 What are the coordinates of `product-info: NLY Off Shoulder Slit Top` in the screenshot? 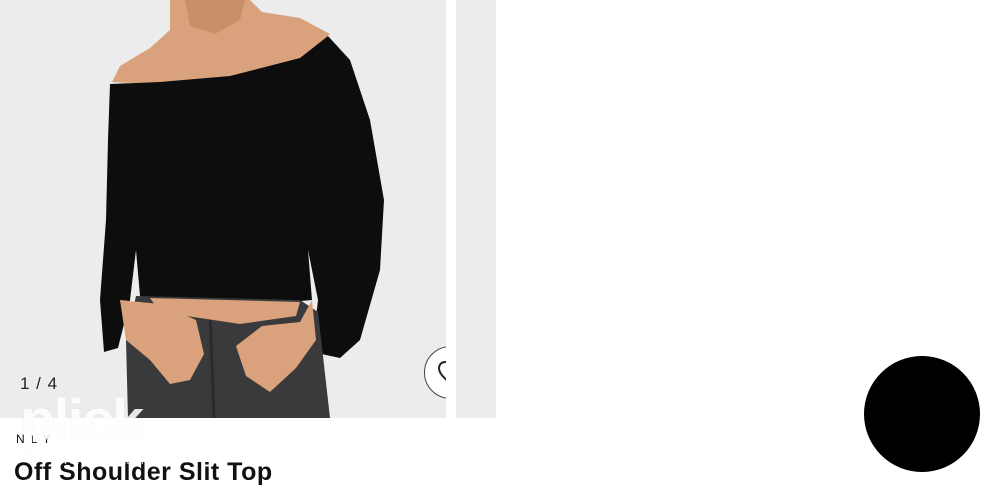 It's located at (248, 457).